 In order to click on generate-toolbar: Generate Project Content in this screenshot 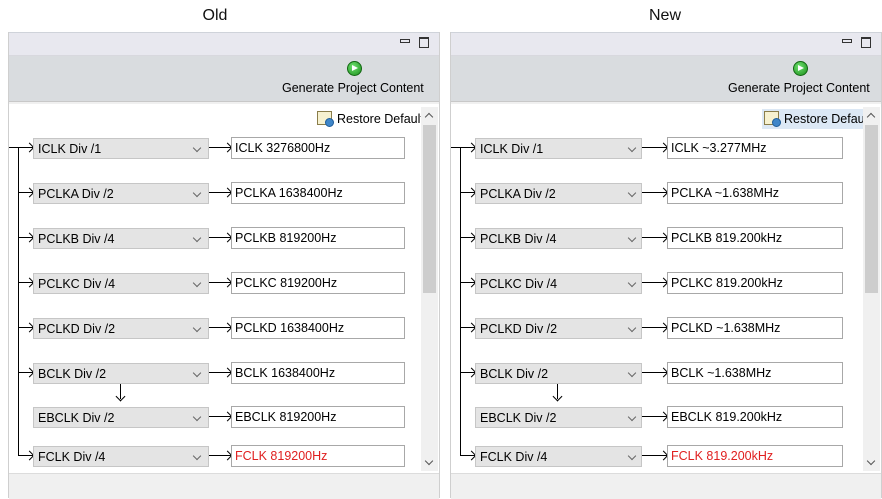, I will do `click(224, 79)`.